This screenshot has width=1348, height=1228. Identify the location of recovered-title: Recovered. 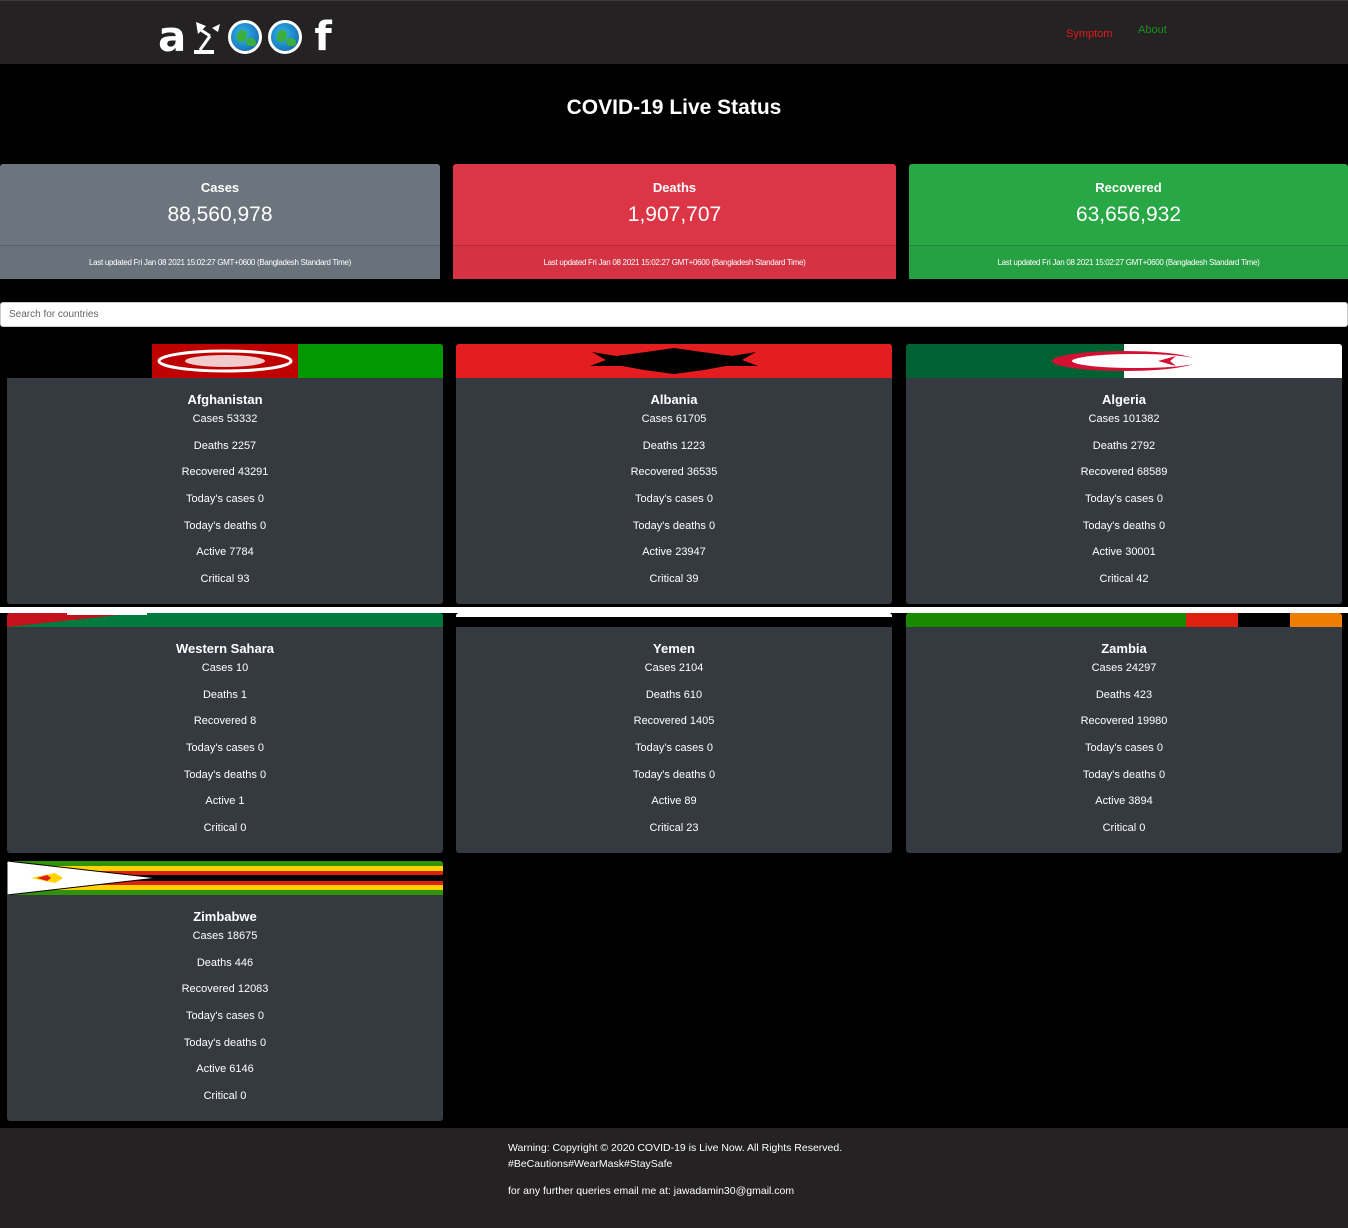
(1128, 187).